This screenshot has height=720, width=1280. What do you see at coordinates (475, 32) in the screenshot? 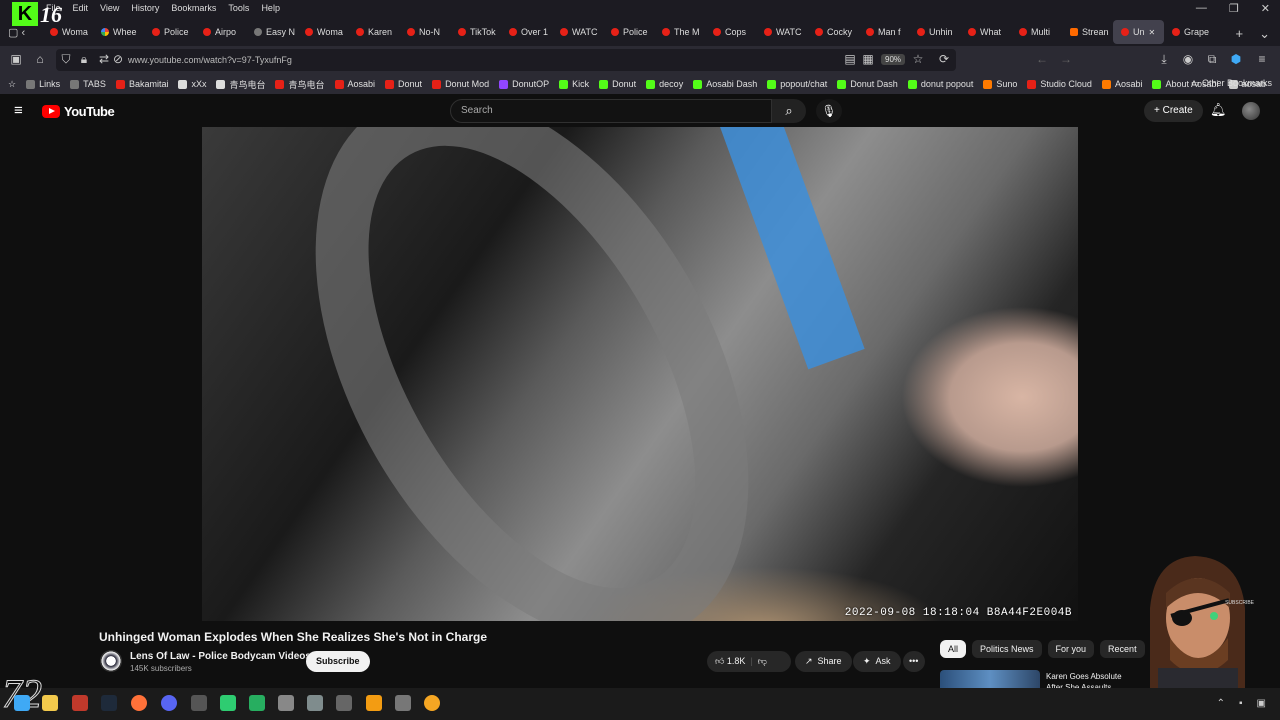
I see `browser-tab: TikTok` at bounding box center [475, 32].